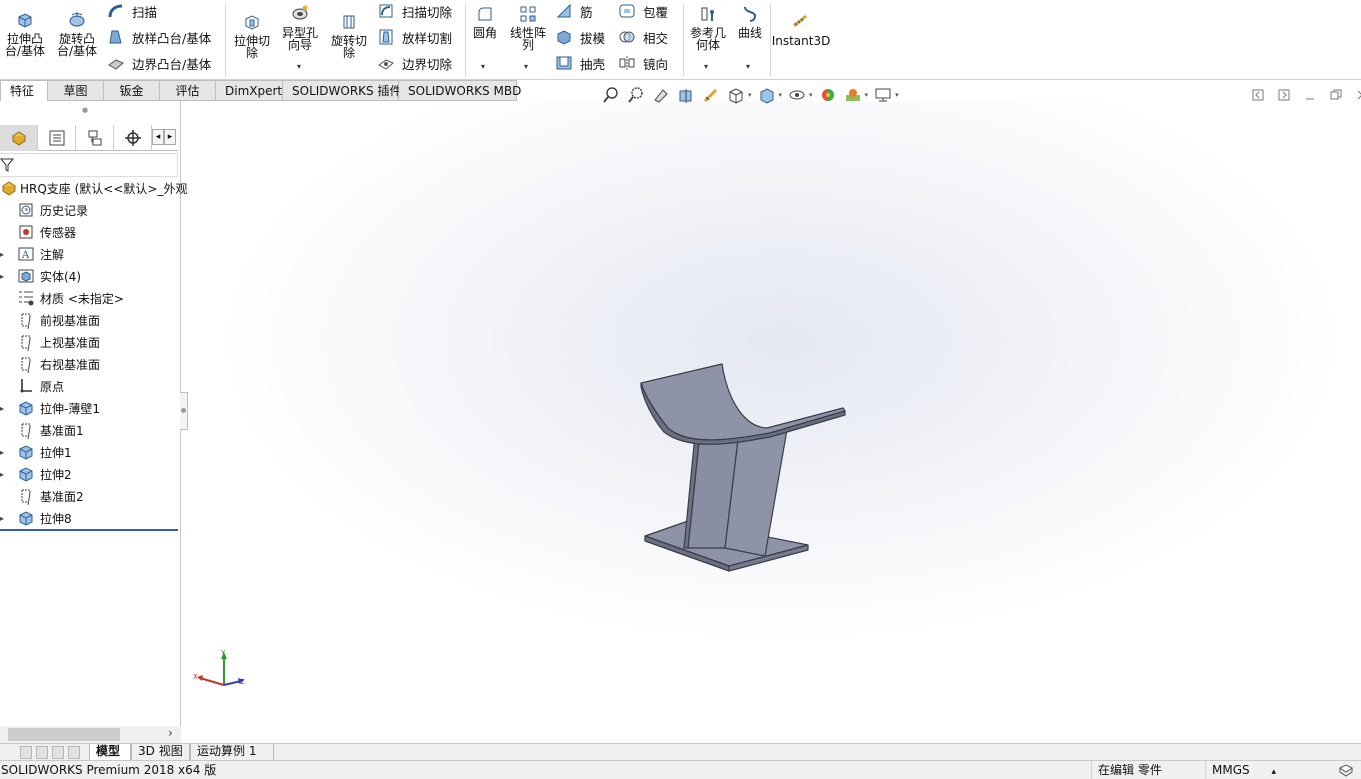 The height and width of the screenshot is (779, 1361). Describe the element at coordinates (85, 110) in the screenshot. I see `panel-collapse-handle: ●` at that location.